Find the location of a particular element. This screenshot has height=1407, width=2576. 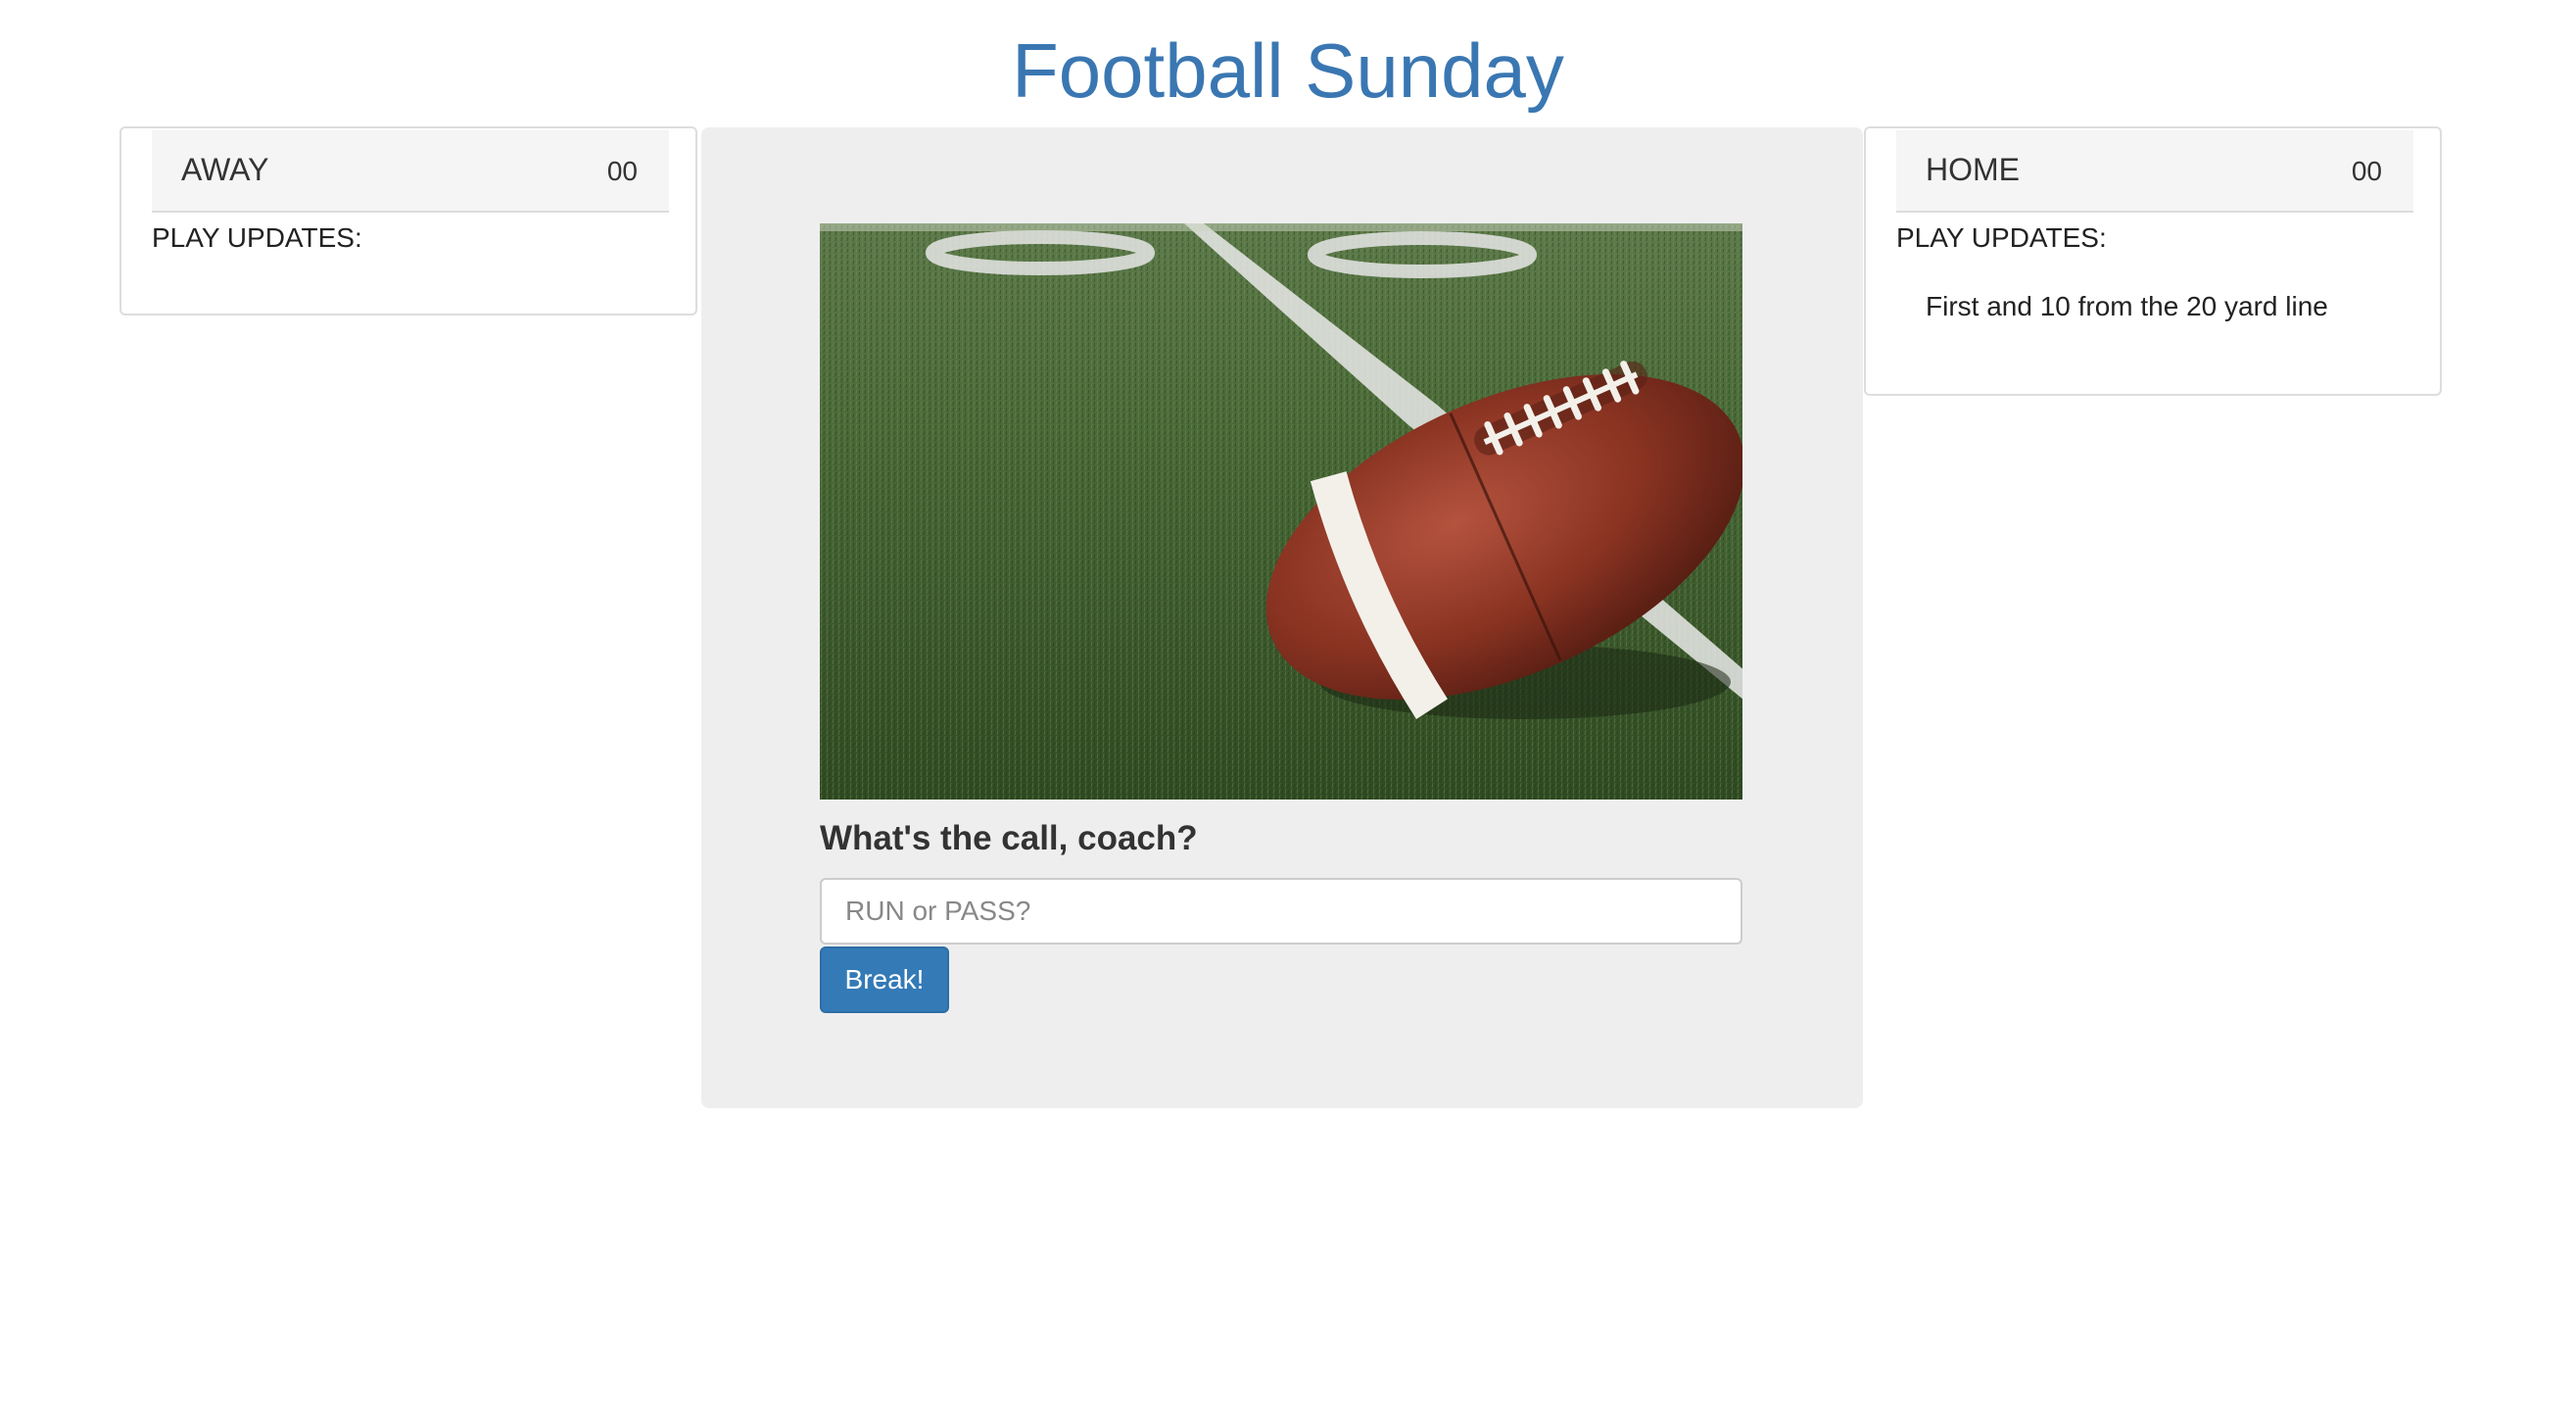

break-button: Break! is located at coordinates (884, 979).